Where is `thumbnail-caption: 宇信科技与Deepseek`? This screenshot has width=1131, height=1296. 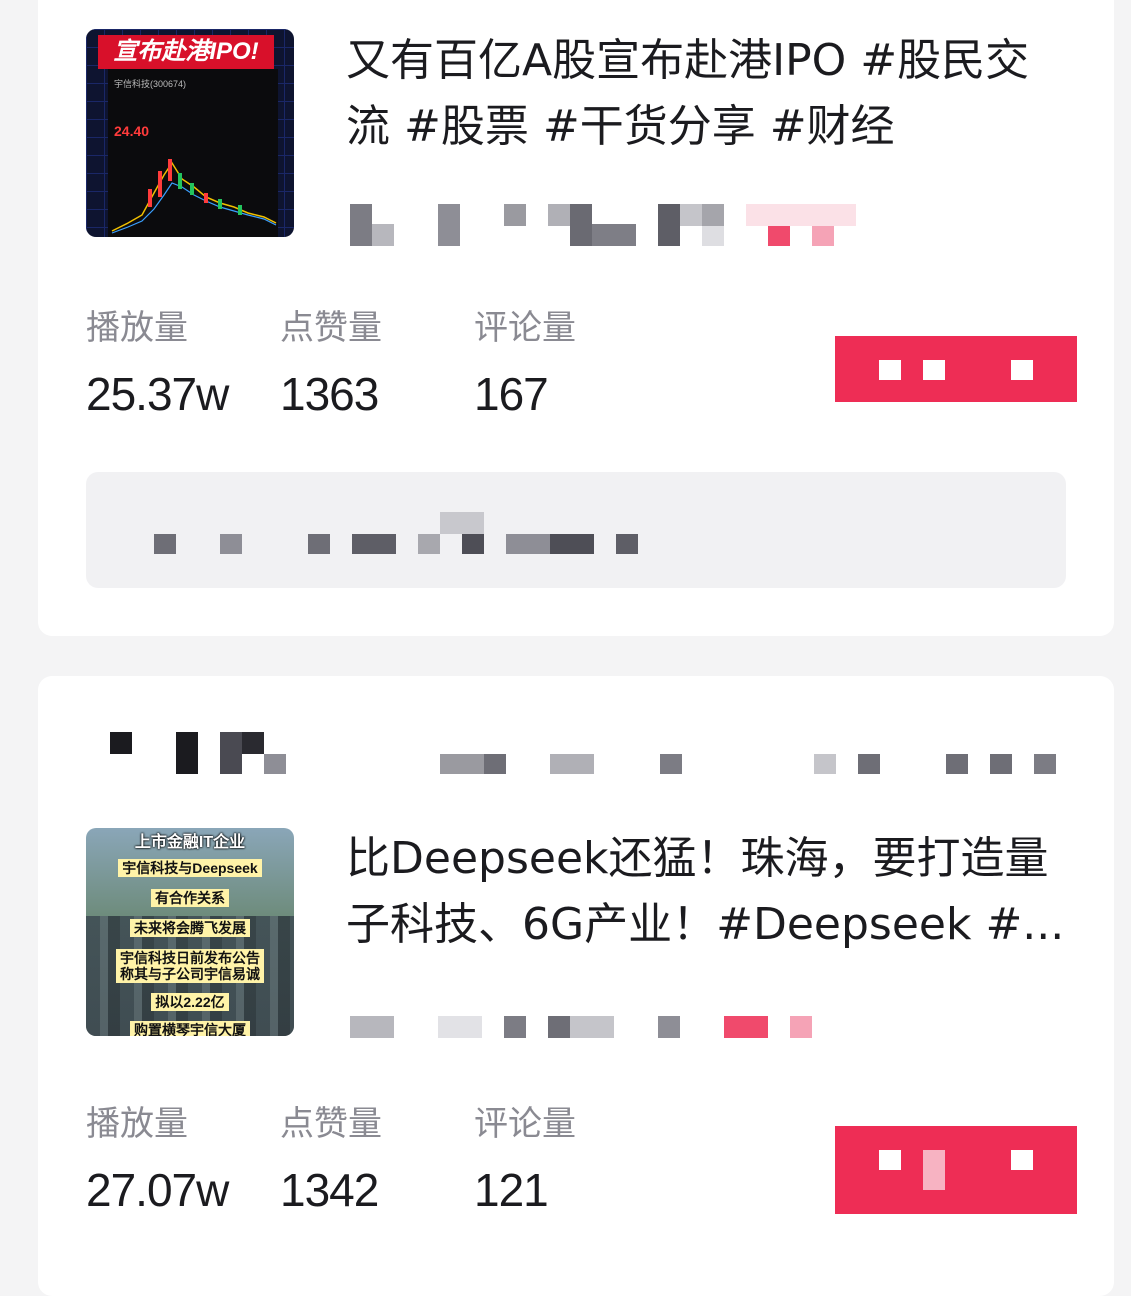
thumbnail-caption: 宇信科技与Deepseek is located at coordinates (190, 868).